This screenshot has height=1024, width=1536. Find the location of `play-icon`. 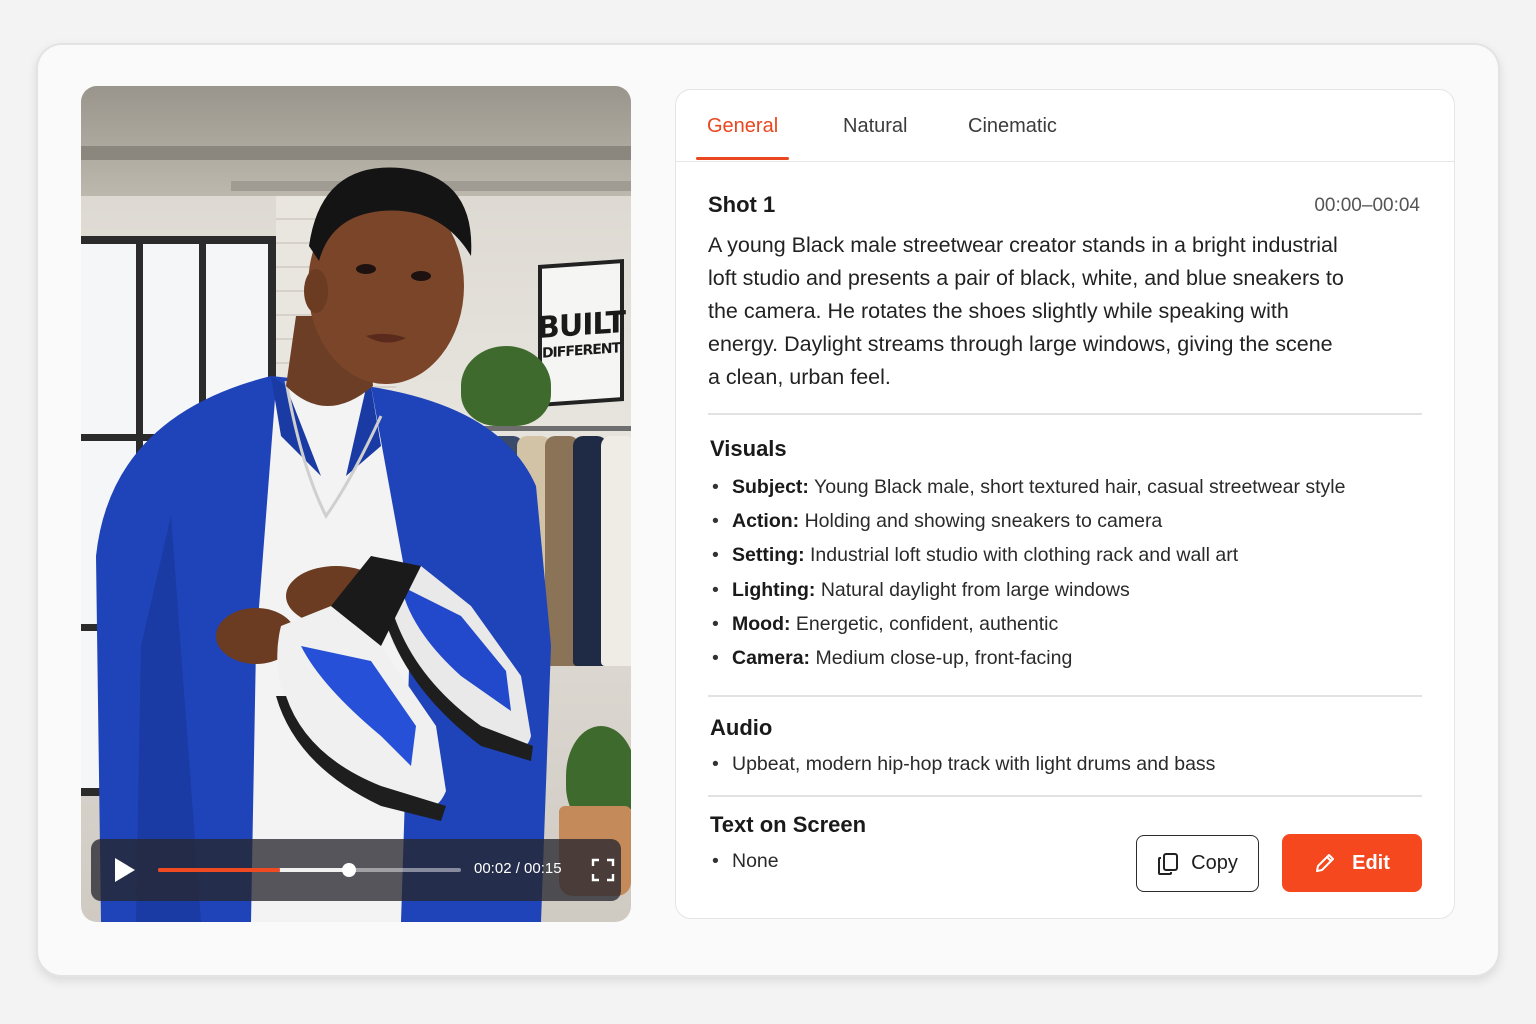

play-icon is located at coordinates (125, 870).